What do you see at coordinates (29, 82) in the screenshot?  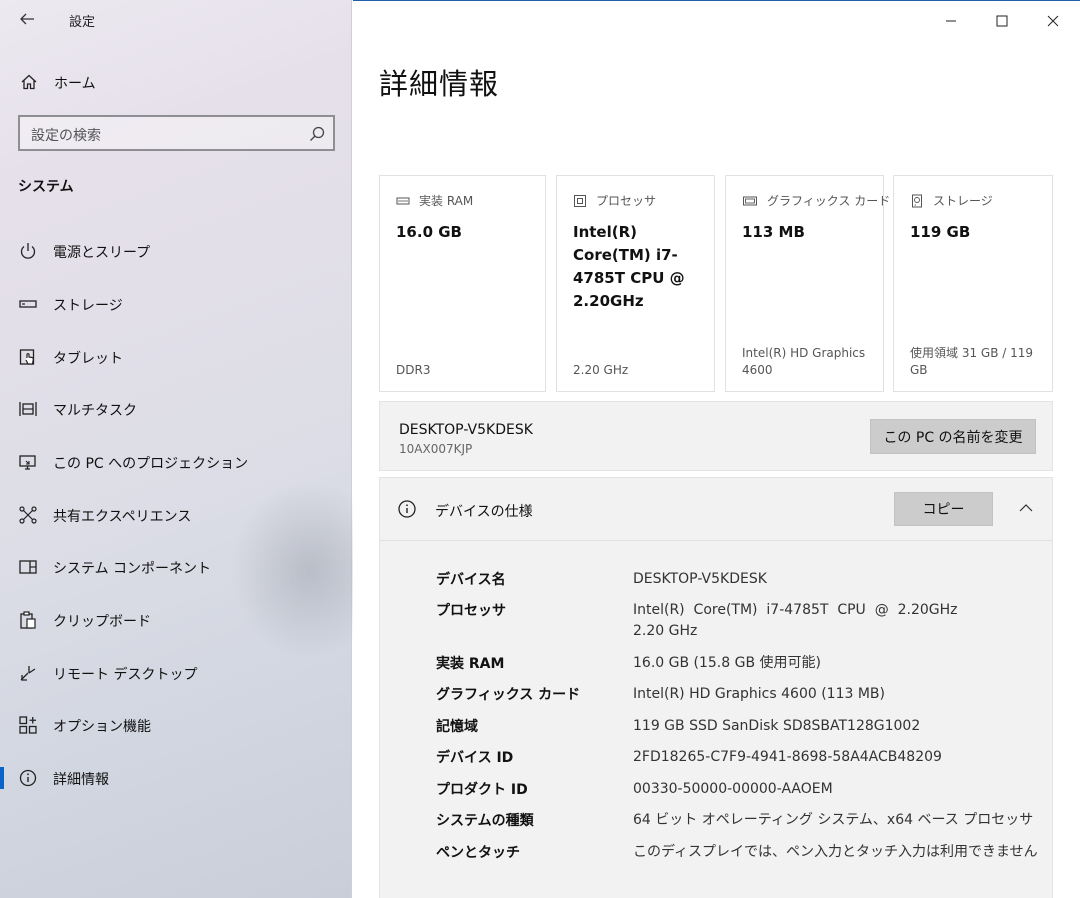 I see `home-icon` at bounding box center [29, 82].